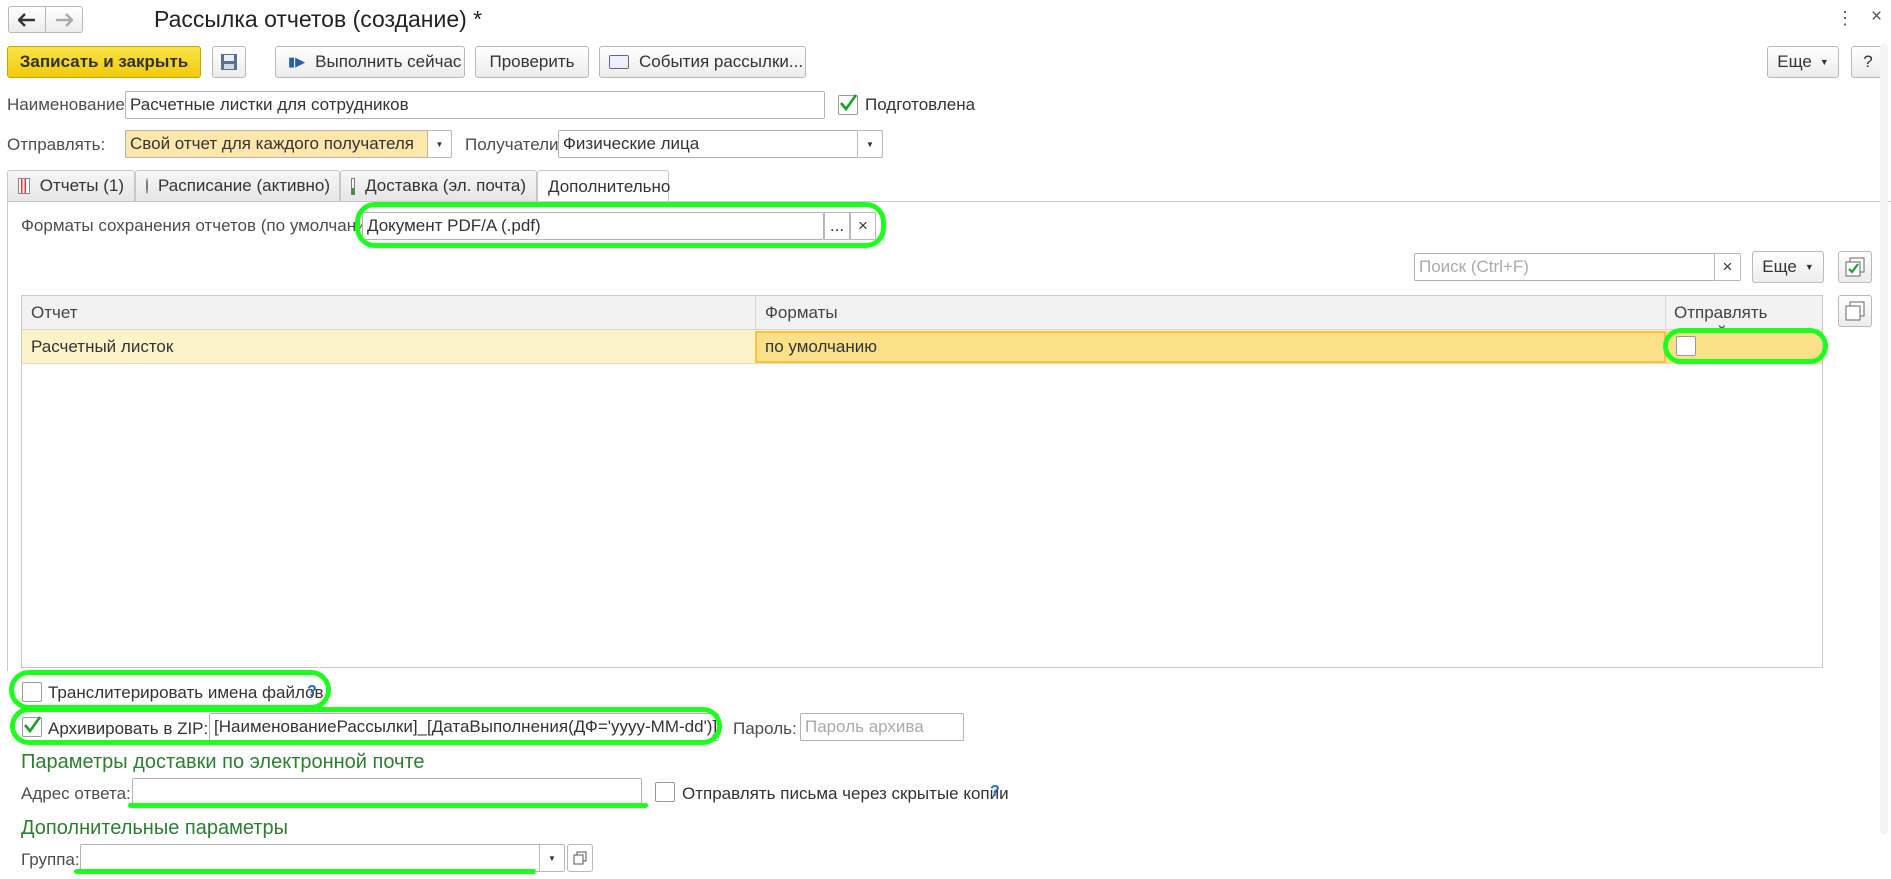 This screenshot has height=879, width=1891. What do you see at coordinates (1876, 17) in the screenshot?
I see `close-icon: ×` at bounding box center [1876, 17].